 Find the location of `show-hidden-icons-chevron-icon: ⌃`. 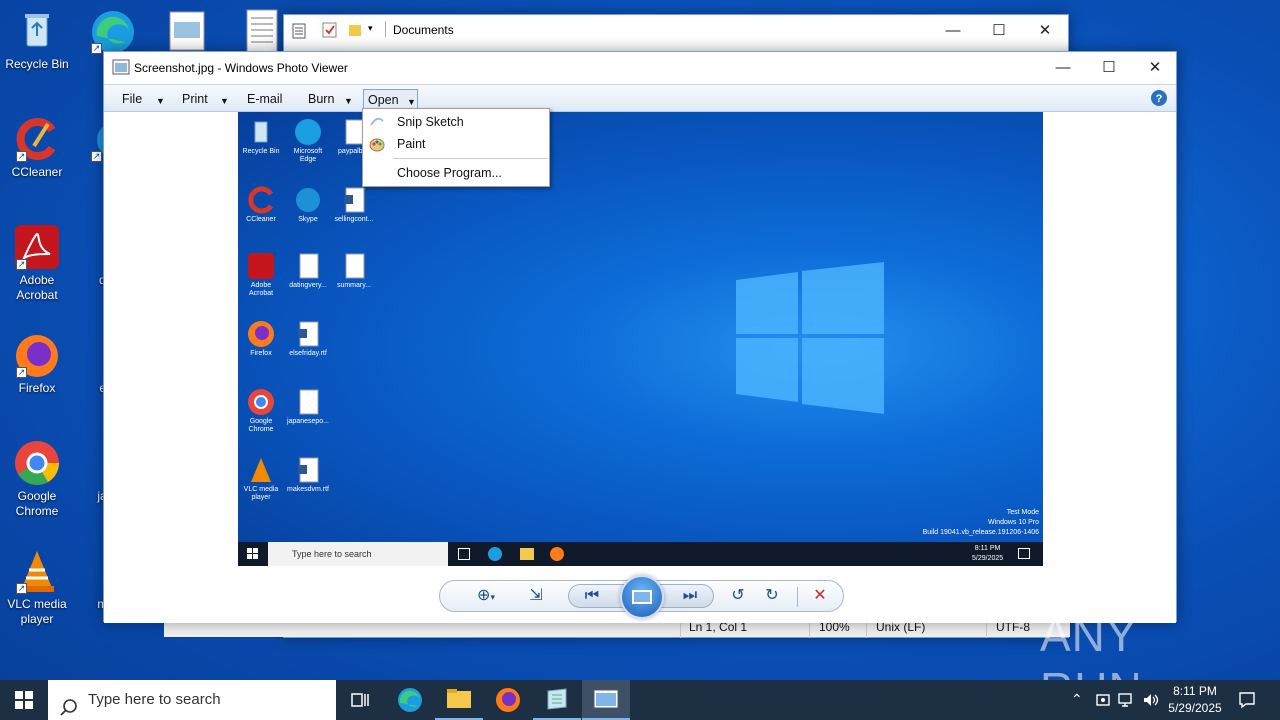

show-hidden-icons-chevron-icon: ⌃ is located at coordinates (1077, 699).